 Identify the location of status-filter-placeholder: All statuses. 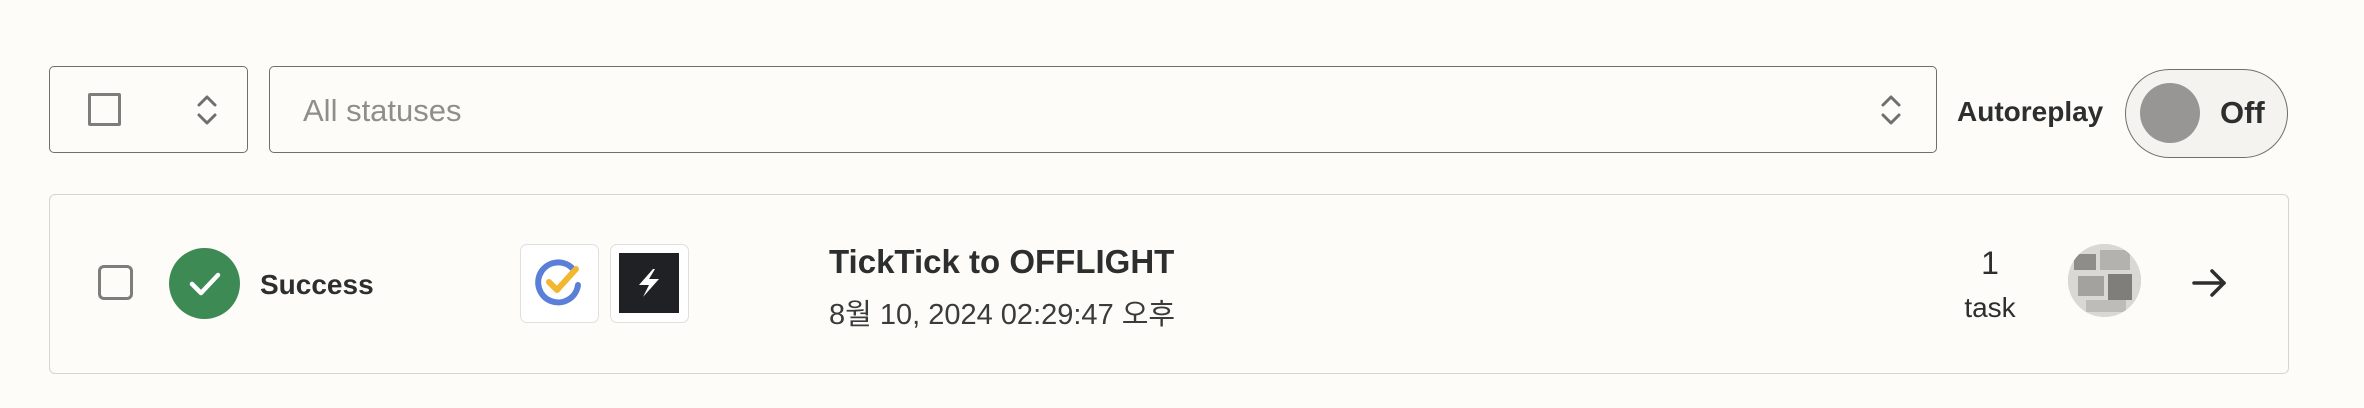
(382, 110).